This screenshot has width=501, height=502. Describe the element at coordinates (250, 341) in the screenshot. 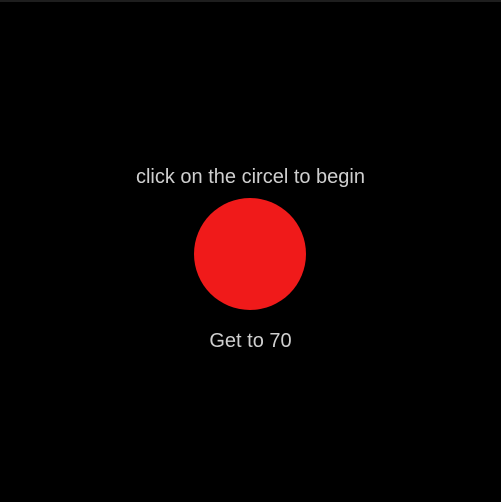

I see `goal-text: Get to 70` at that location.